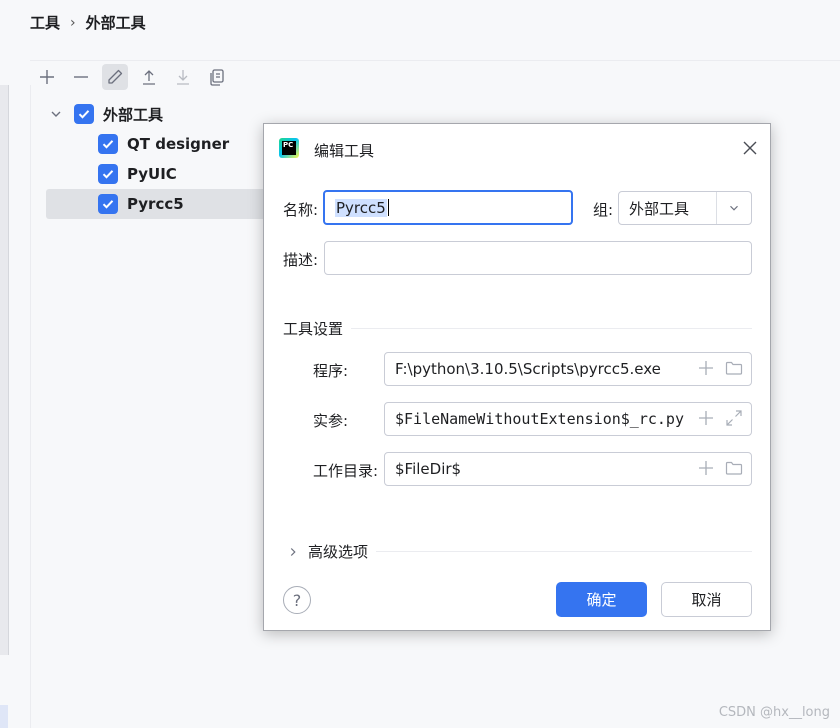 Image resolution: width=840 pixels, height=728 pixels. I want to click on copy-icon, so click(217, 77).